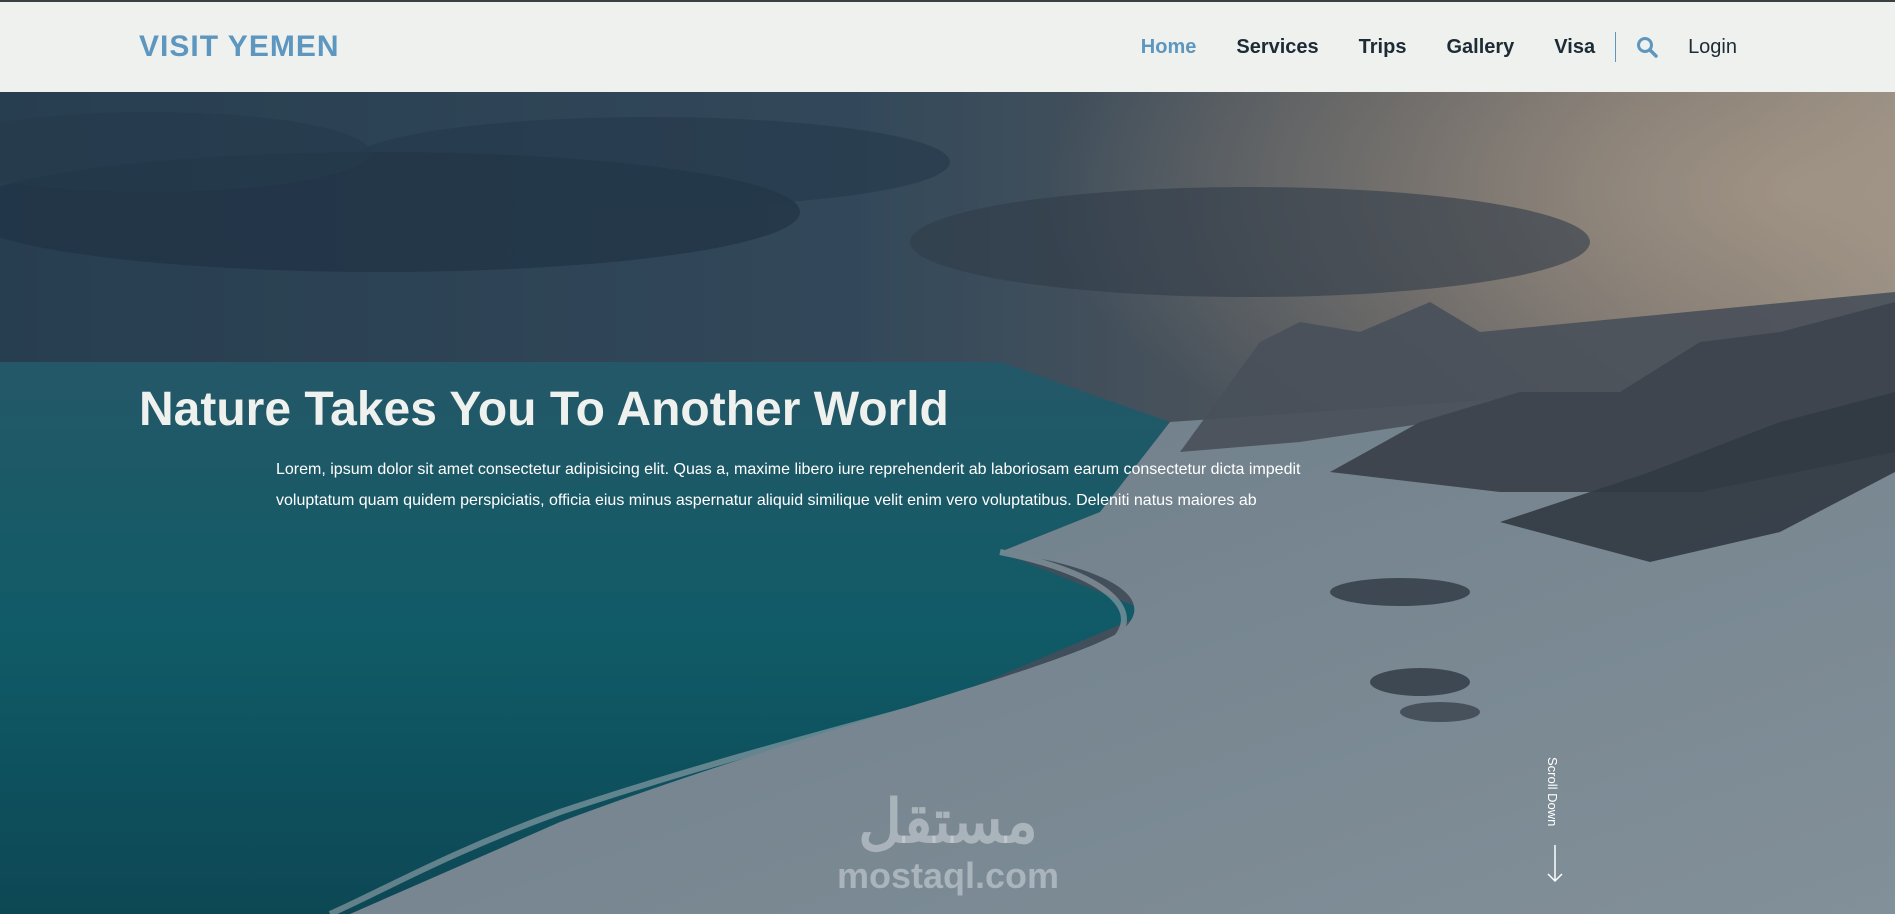 The width and height of the screenshot is (1895, 914). Describe the element at coordinates (1277, 47) in the screenshot. I see `nav-services: Services` at that location.